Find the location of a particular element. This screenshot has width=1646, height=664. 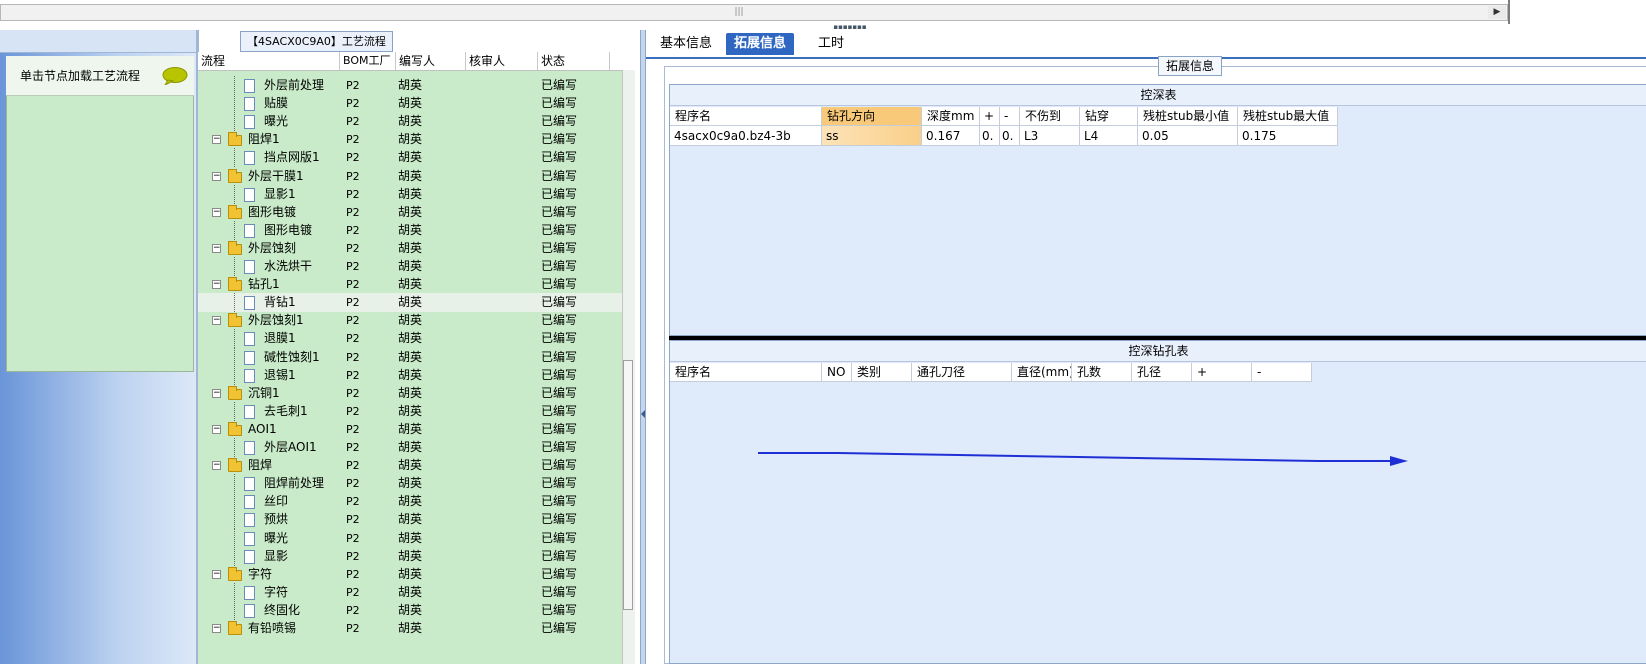

tree-row: − 图形电镀 P2 胡英 已编写 is located at coordinates (416, 212).